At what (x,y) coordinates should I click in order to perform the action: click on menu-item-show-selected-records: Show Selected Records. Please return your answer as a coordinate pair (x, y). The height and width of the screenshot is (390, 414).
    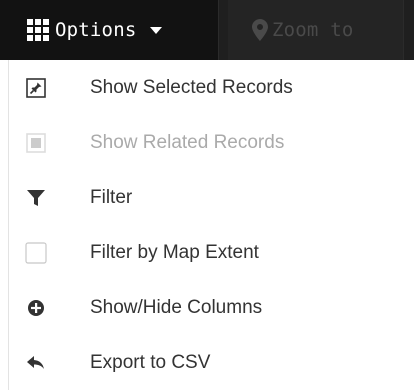
    Looking at the image, I should click on (208, 87).